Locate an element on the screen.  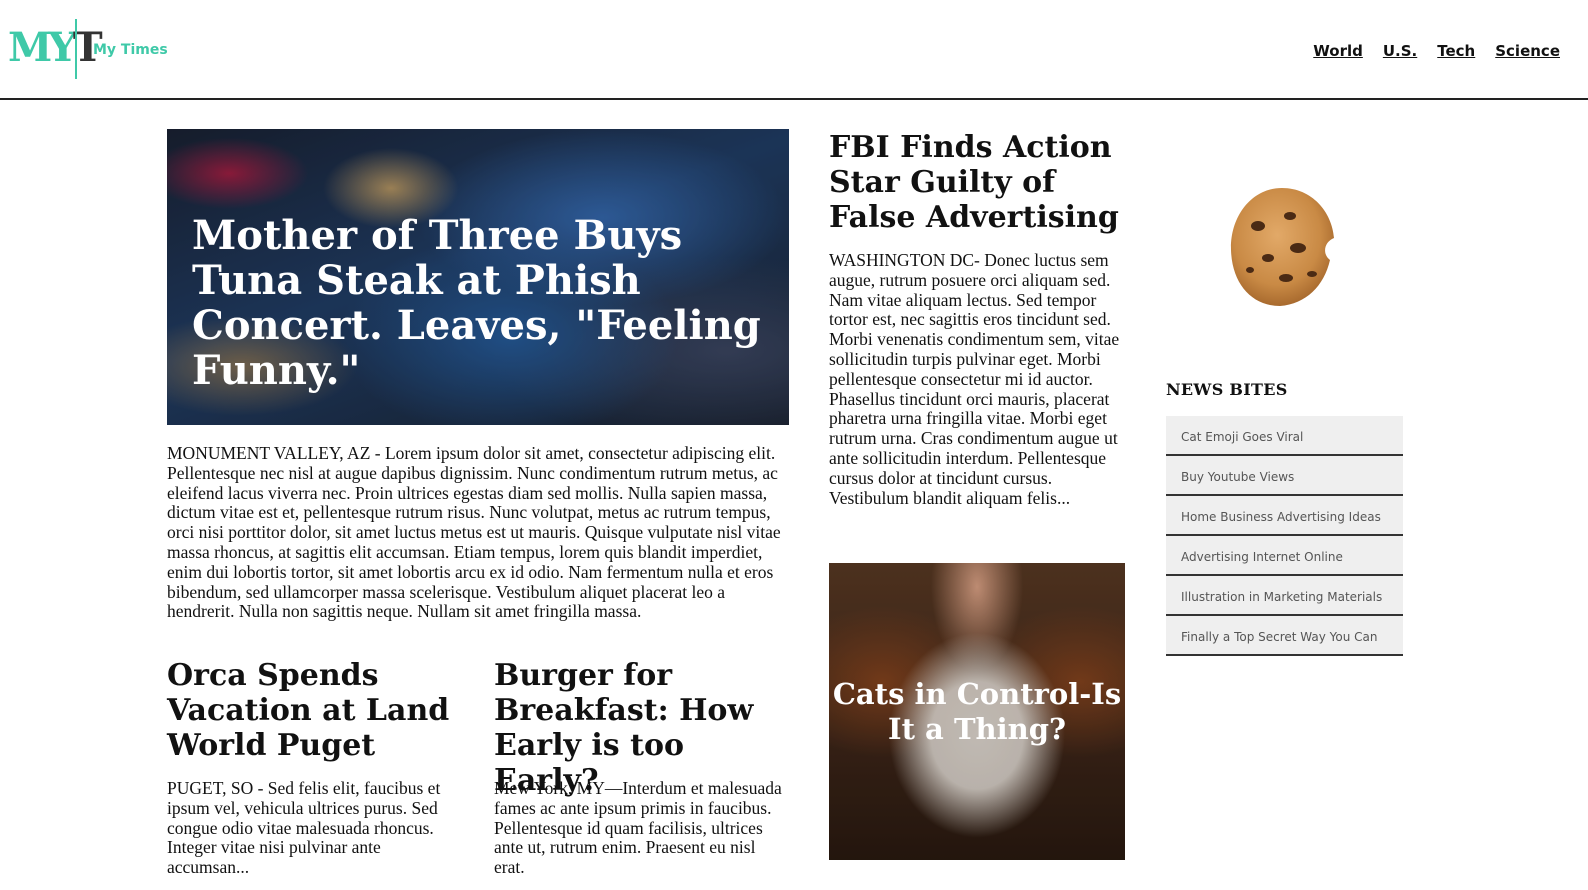
logo-letter-y: Y is located at coordinates (62, 47).